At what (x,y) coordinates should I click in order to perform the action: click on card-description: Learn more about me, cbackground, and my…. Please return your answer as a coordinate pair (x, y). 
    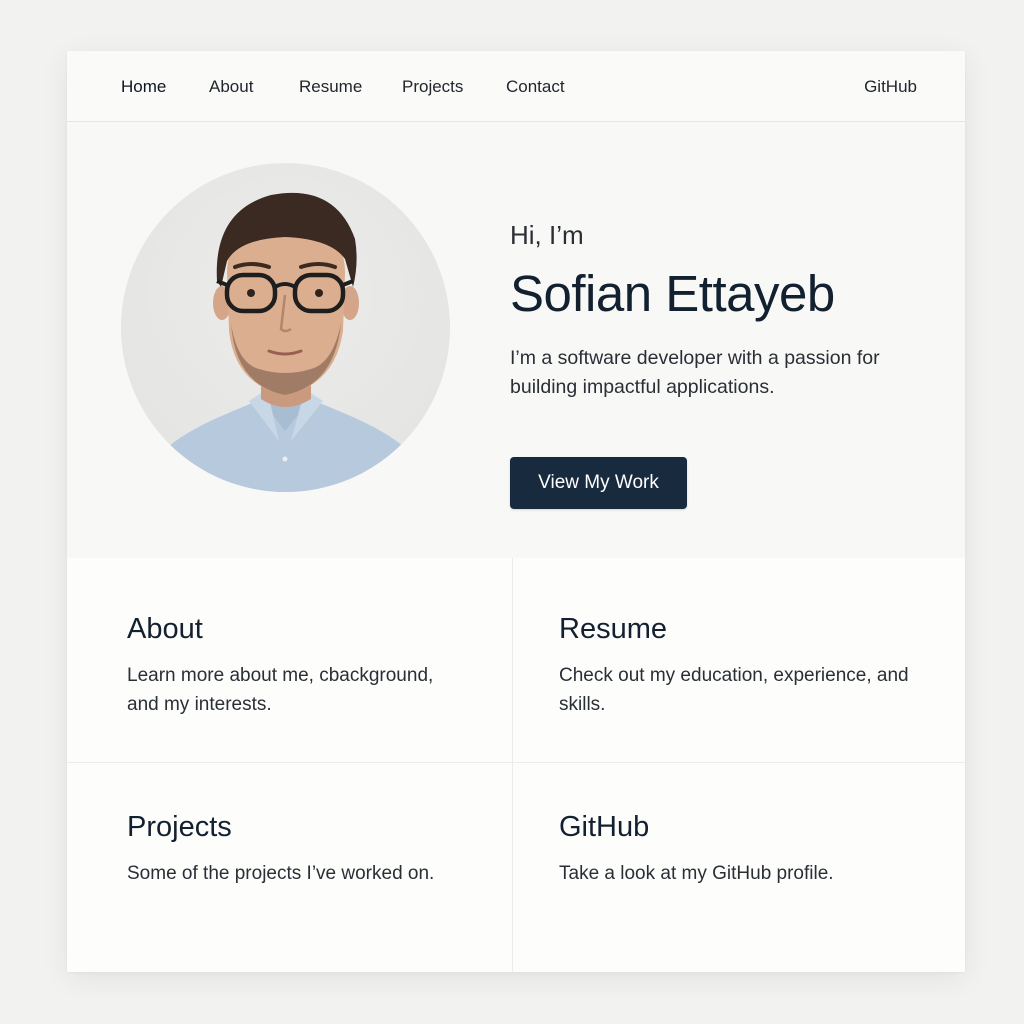
    Looking at the image, I should click on (280, 690).